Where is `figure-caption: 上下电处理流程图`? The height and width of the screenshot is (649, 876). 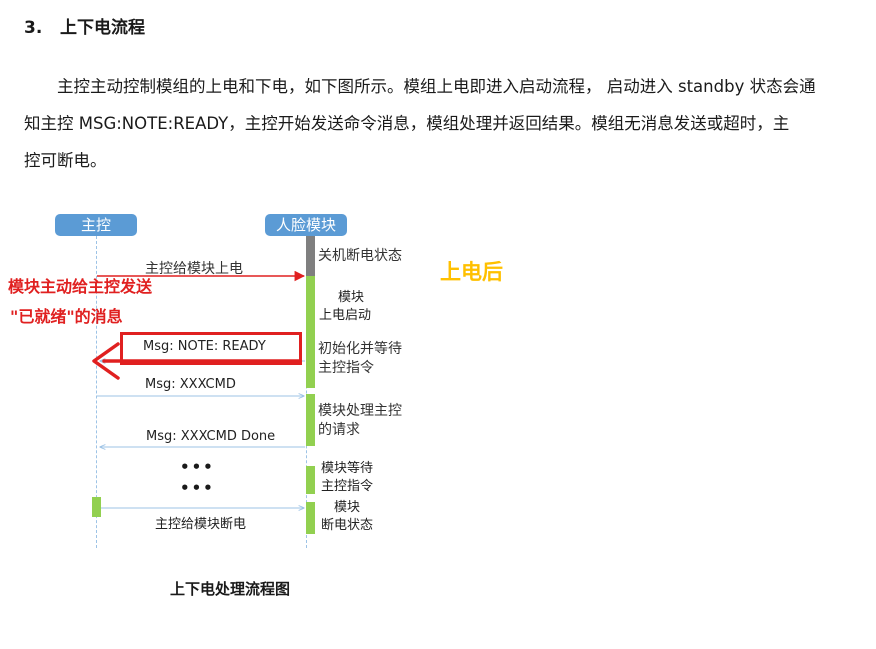 figure-caption: 上下电处理流程图 is located at coordinates (230, 589).